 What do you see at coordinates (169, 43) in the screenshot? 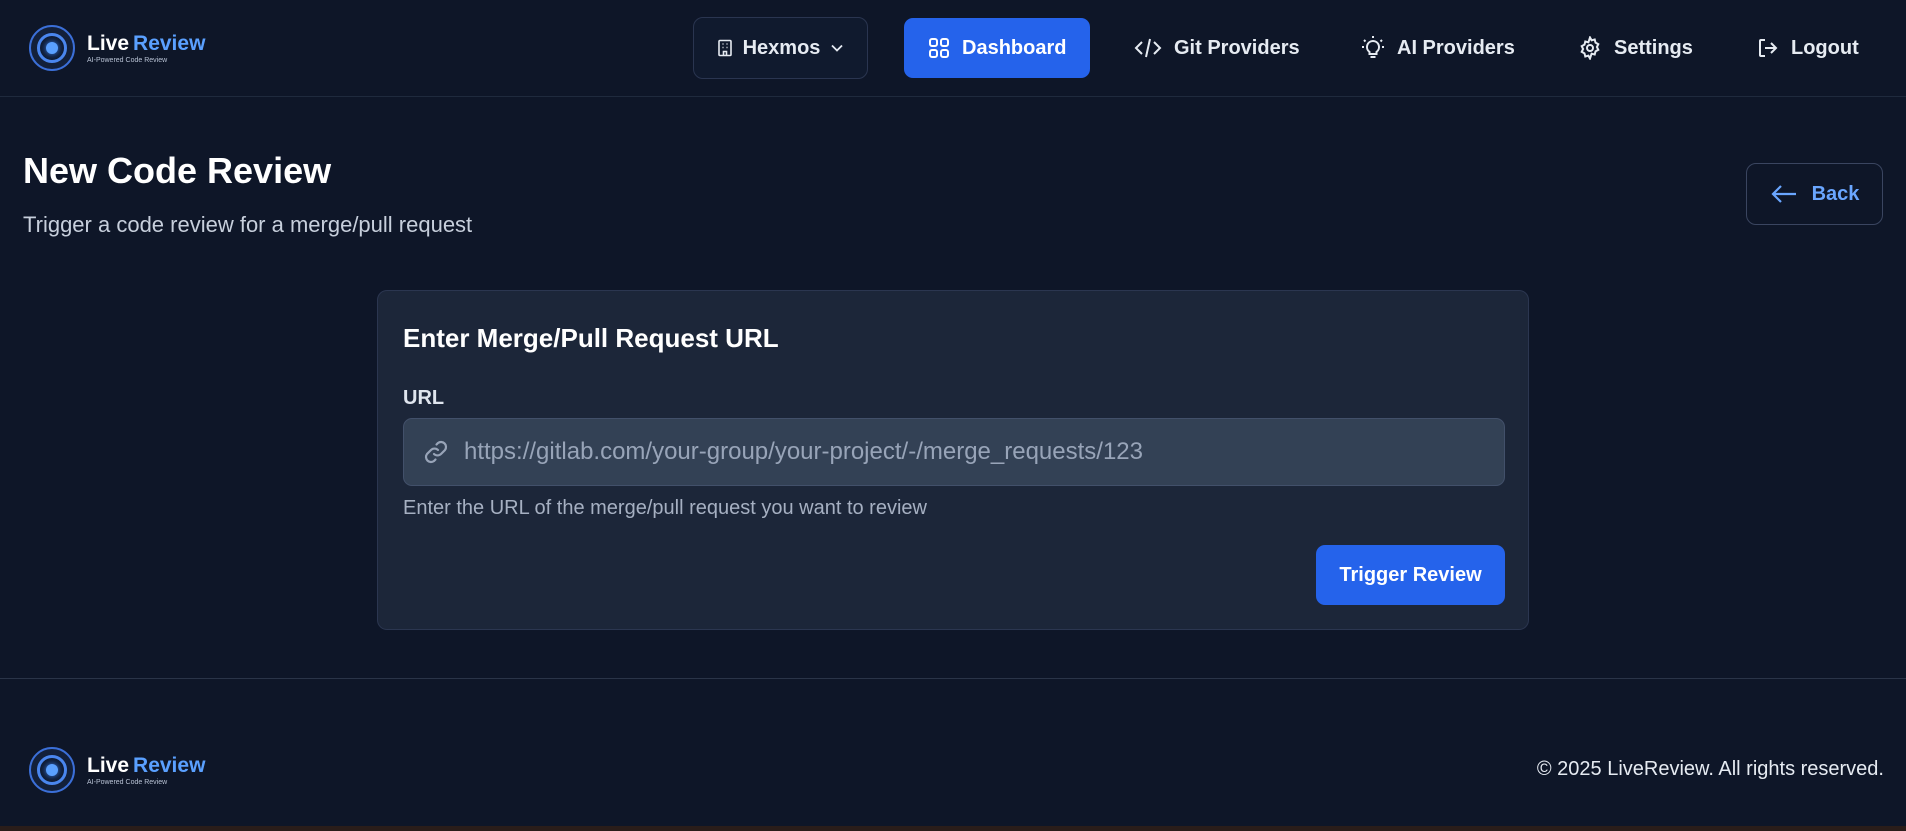
I see `brand-name-review: Review` at bounding box center [169, 43].